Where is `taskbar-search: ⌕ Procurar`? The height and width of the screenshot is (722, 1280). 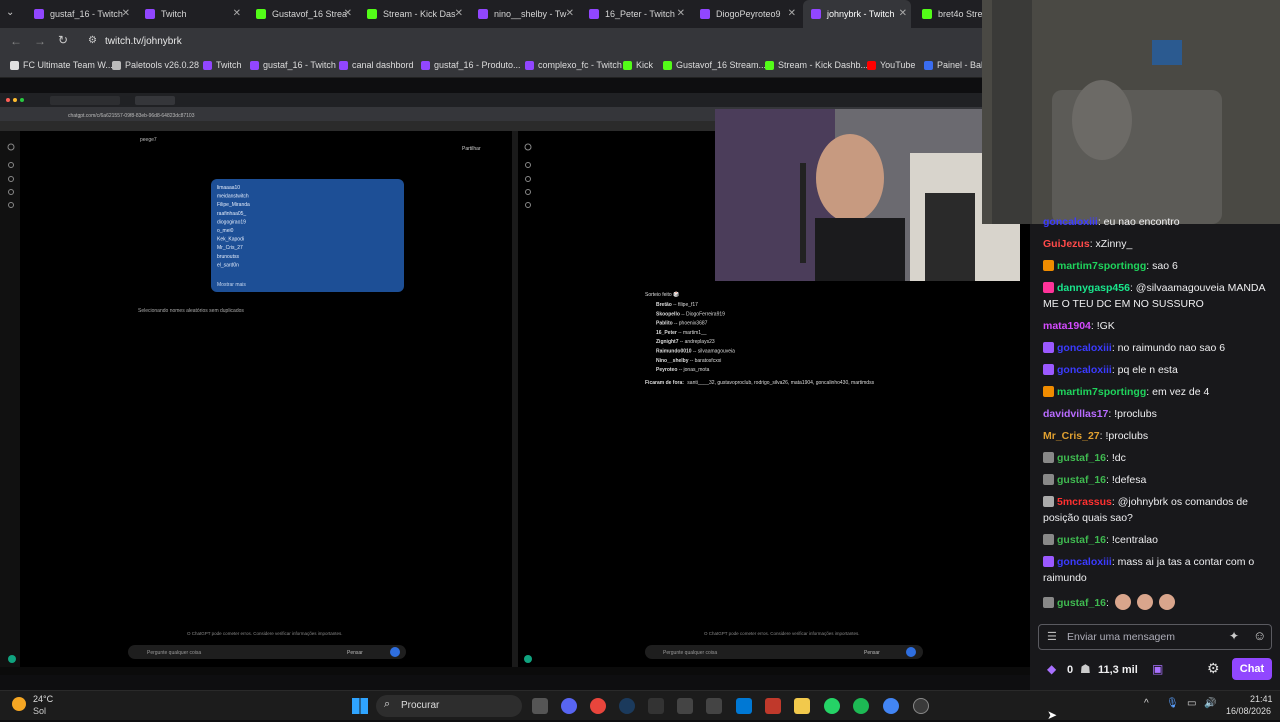 taskbar-search: ⌕ Procurar is located at coordinates (449, 706).